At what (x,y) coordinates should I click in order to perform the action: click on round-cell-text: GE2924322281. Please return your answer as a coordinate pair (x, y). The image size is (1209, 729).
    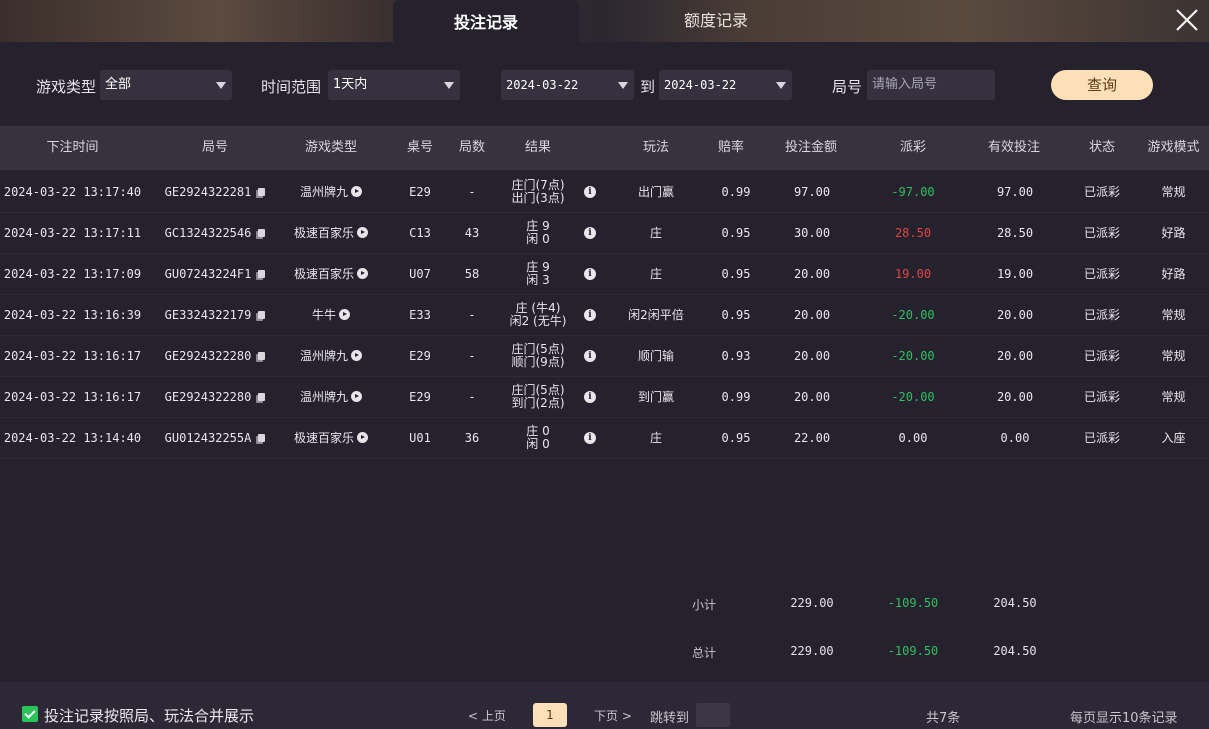
    Looking at the image, I should click on (208, 191).